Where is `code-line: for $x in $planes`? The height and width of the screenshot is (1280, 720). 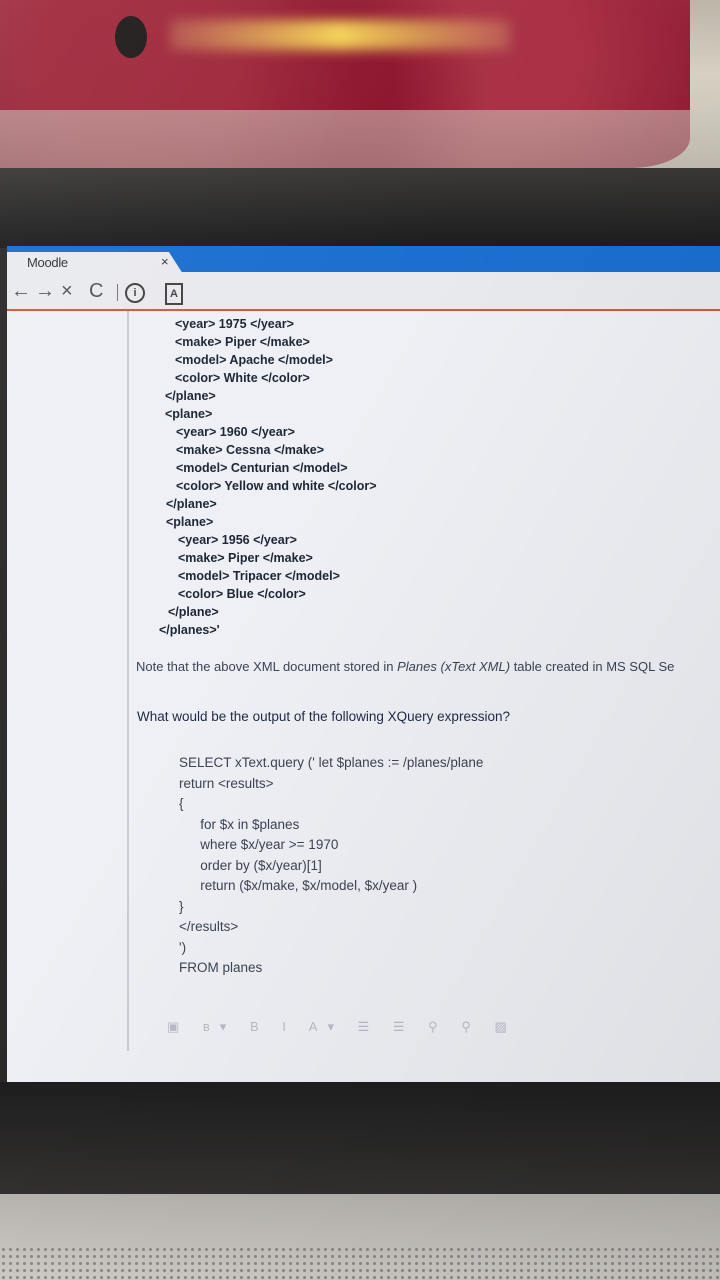
code-line: for $x in $planes is located at coordinates (244, 824).